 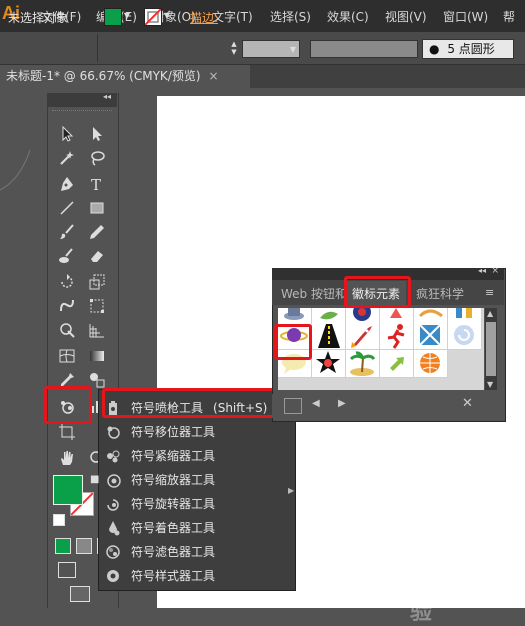 I want to click on symbol-sizer-icon, so click(x=114, y=481).